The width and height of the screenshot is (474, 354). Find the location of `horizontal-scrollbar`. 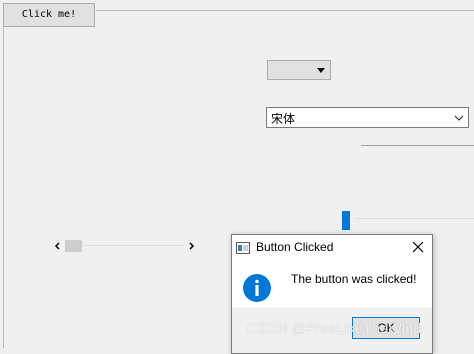

horizontal-scrollbar is located at coordinates (124, 246).